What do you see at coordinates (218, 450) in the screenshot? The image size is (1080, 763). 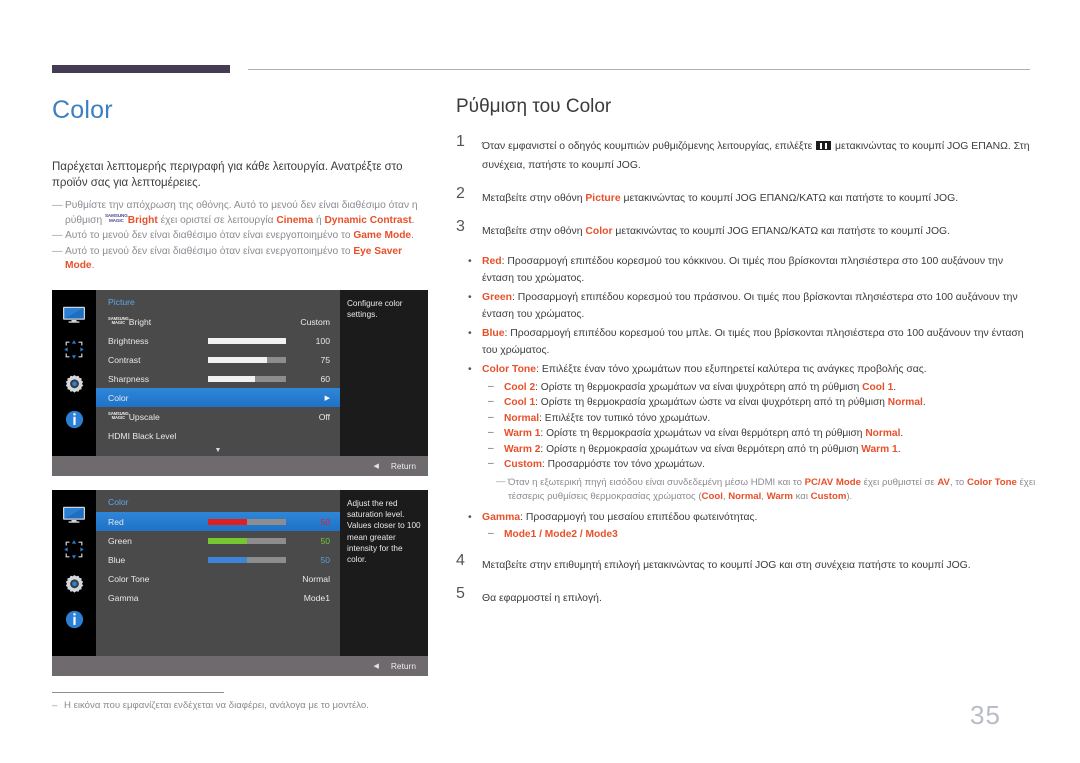 I see `scroll-down-icon: ▼` at bounding box center [218, 450].